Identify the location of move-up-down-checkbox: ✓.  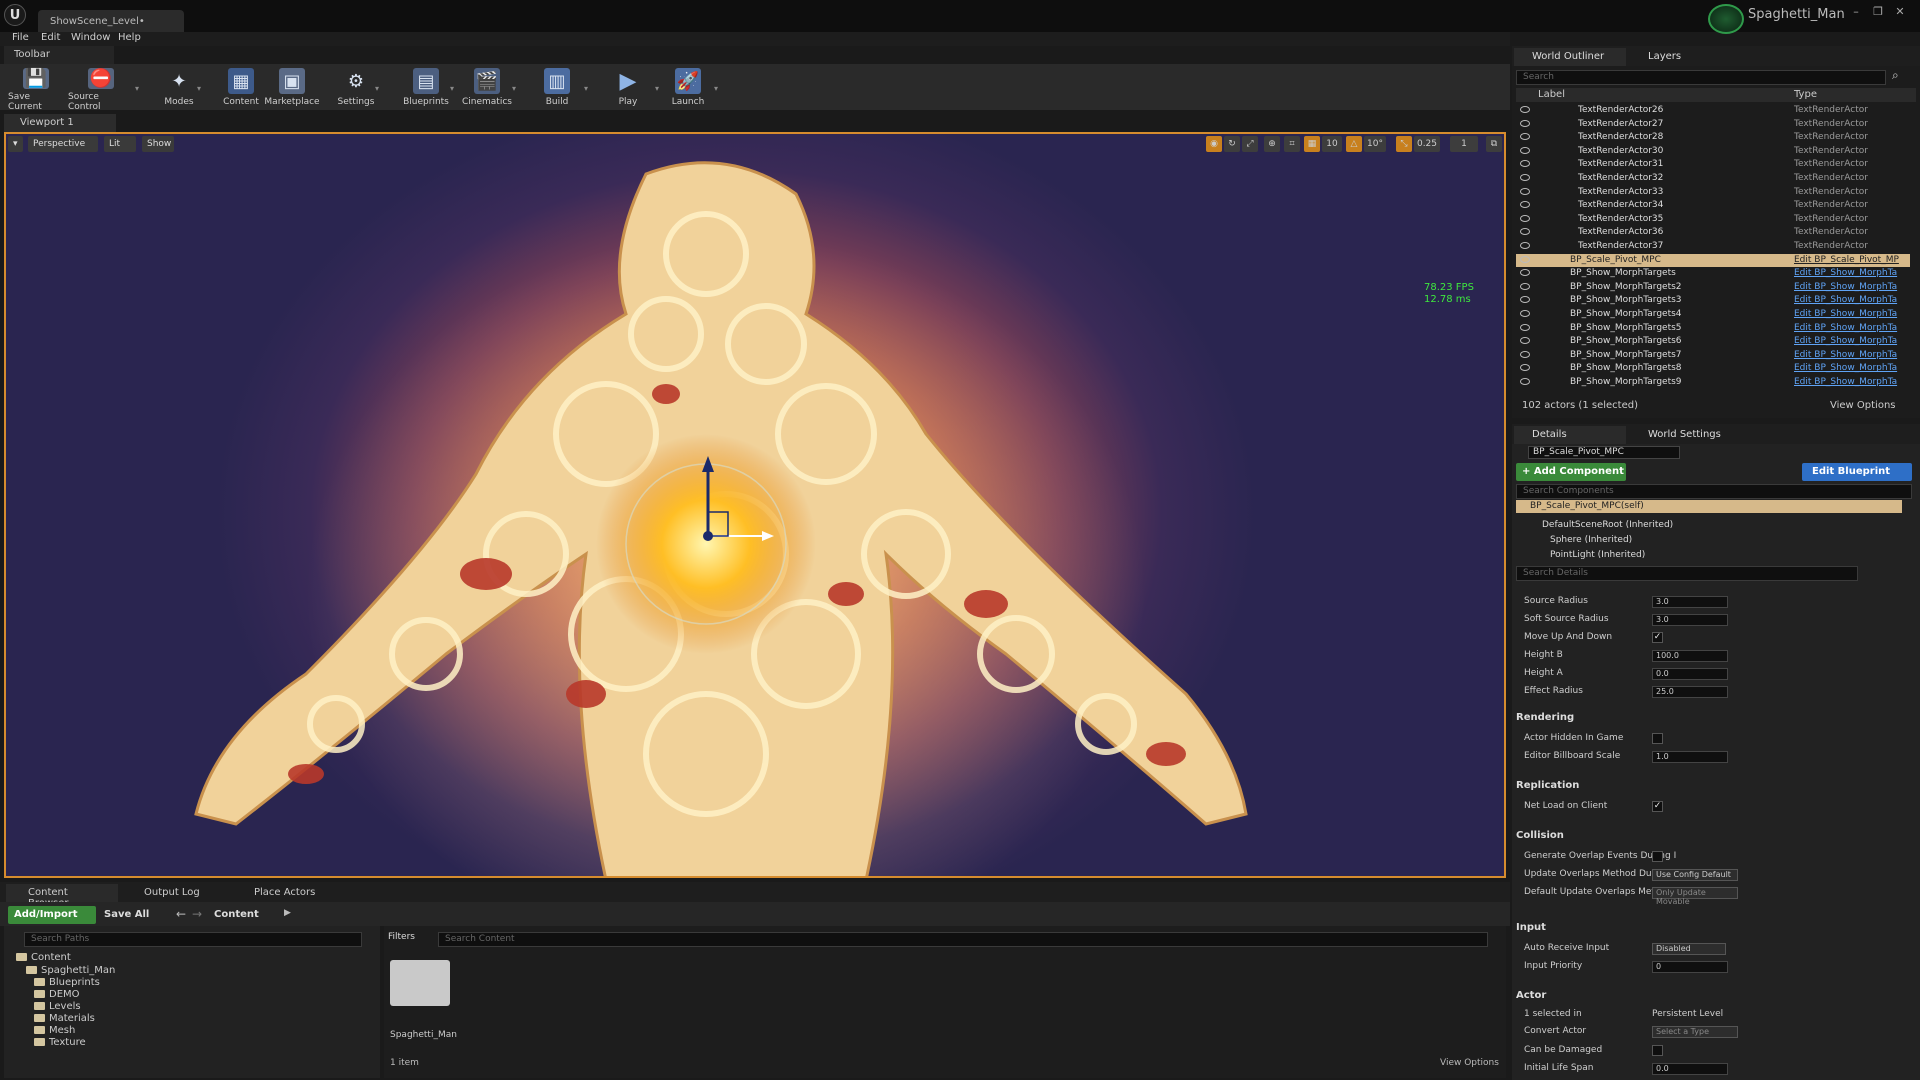
(1657, 637).